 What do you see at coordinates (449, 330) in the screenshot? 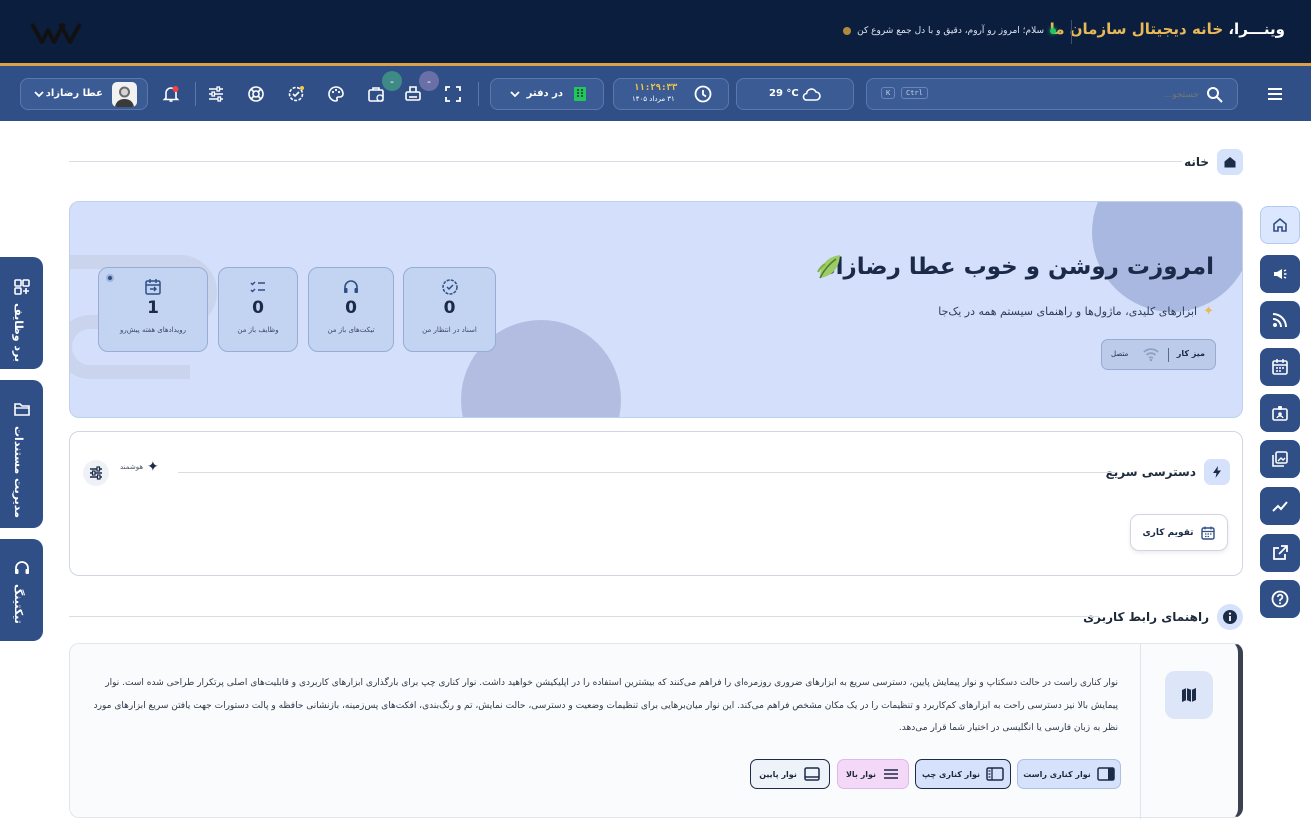
I see `stat-label: اسناد در انتظار من` at bounding box center [449, 330].